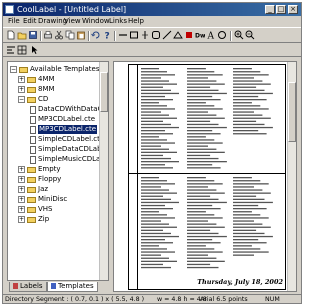  I want to click on tree-item-label: CD, so click(43, 99).